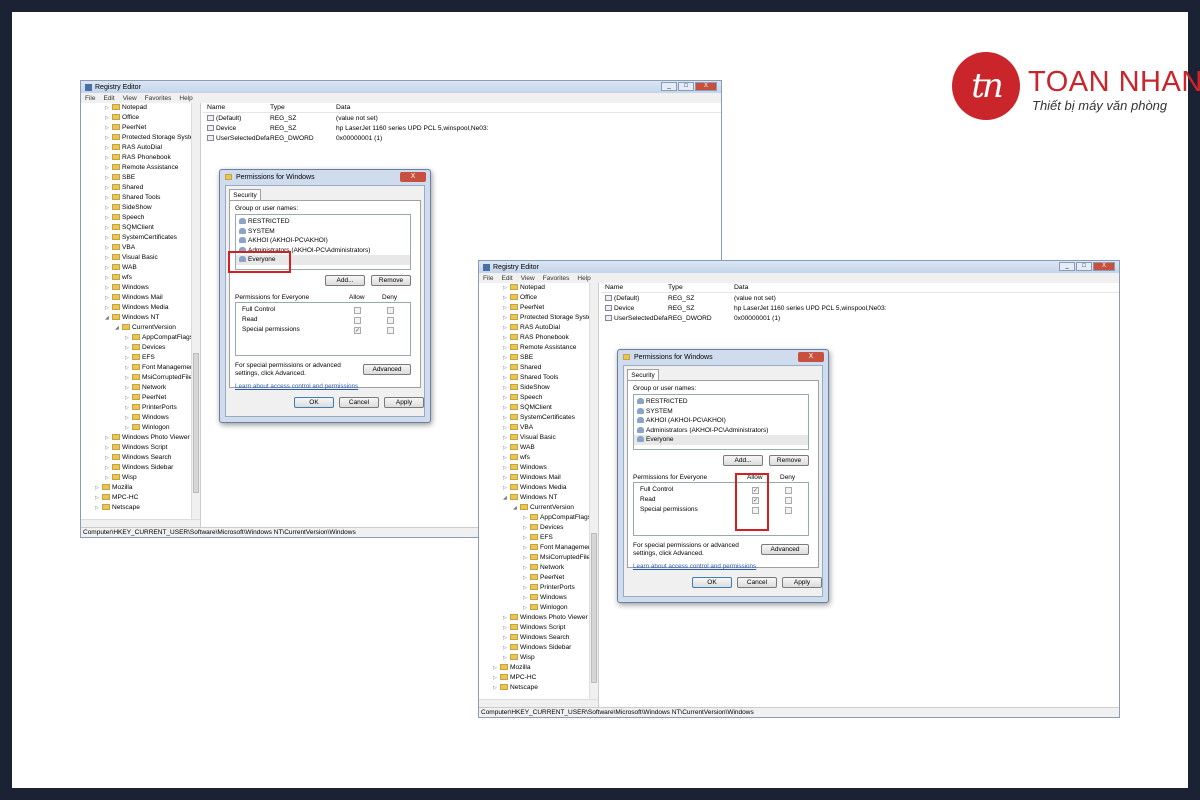 This screenshot has height=800, width=1200. I want to click on tree-item: ▷ Netscape, so click(140, 508).